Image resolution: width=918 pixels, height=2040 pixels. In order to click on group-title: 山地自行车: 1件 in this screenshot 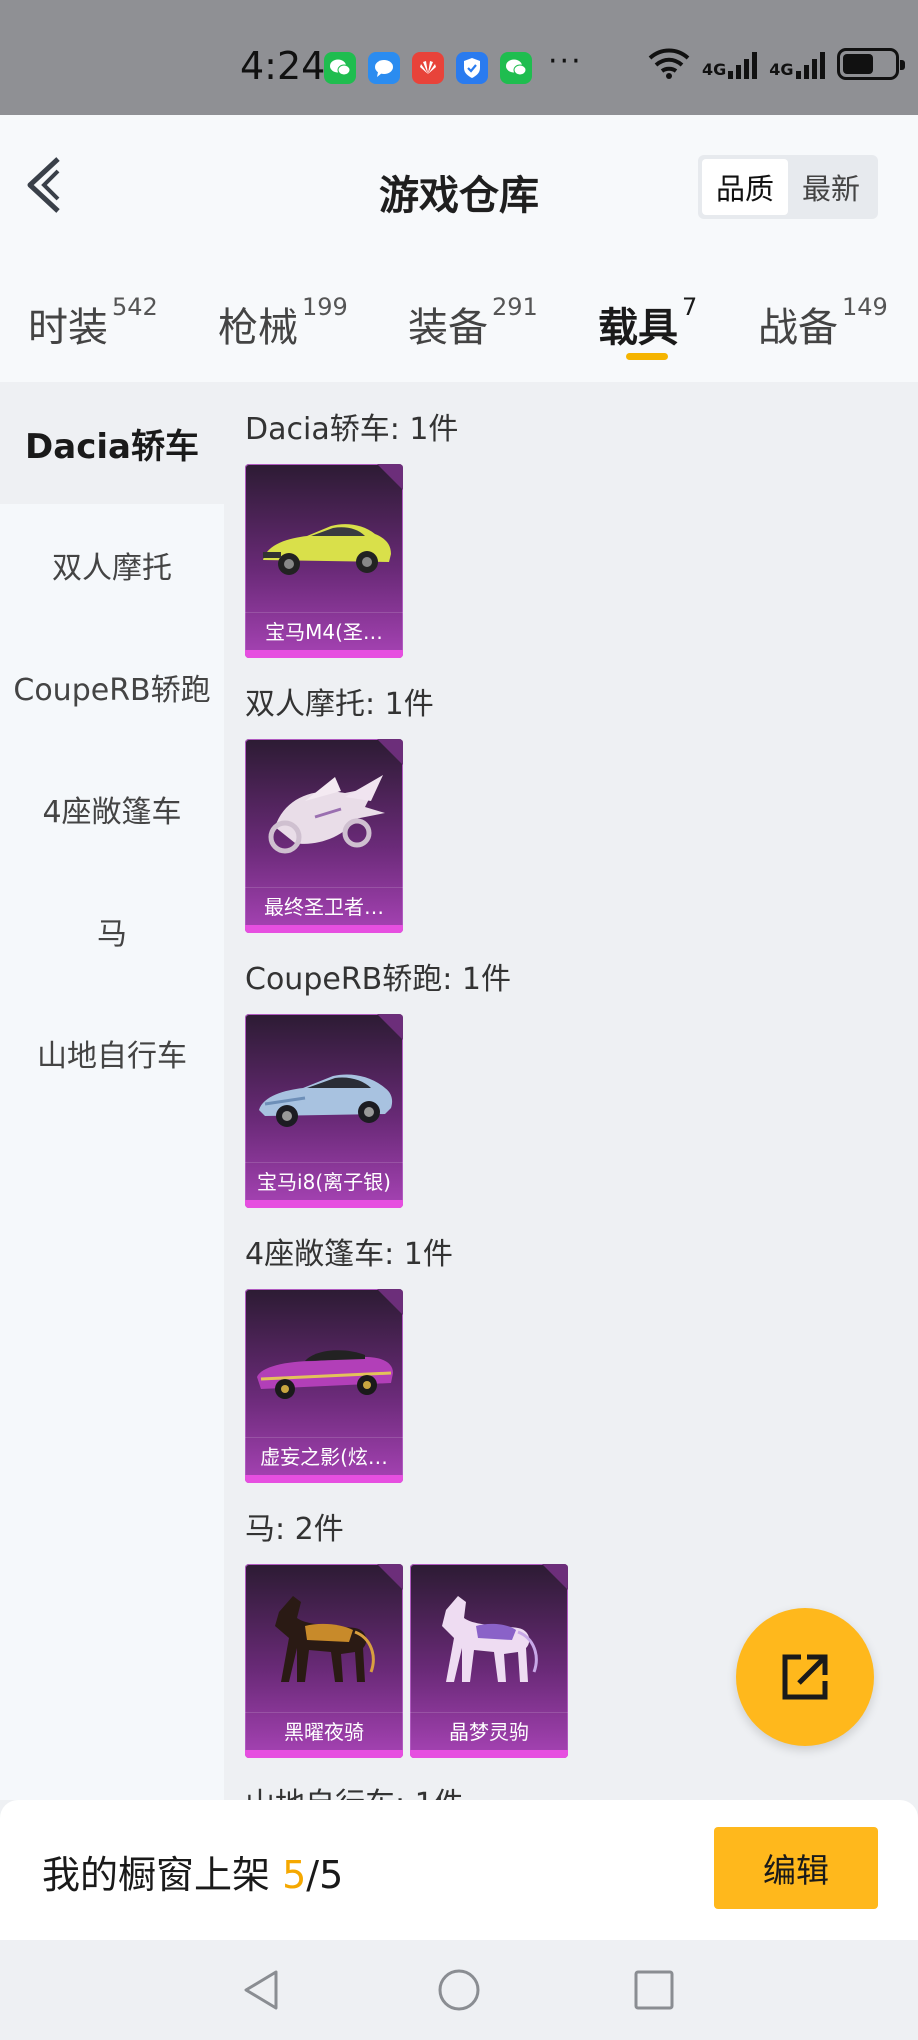, I will do `click(354, 1789)`.